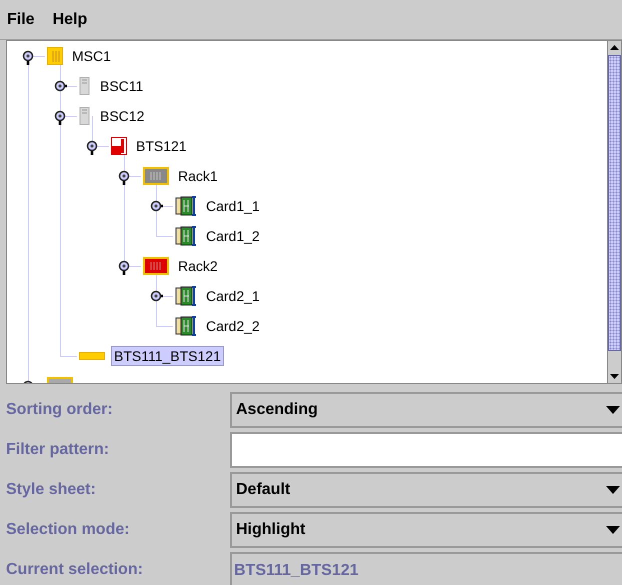  What do you see at coordinates (426, 490) in the screenshot?
I see `dropdown: Default` at bounding box center [426, 490].